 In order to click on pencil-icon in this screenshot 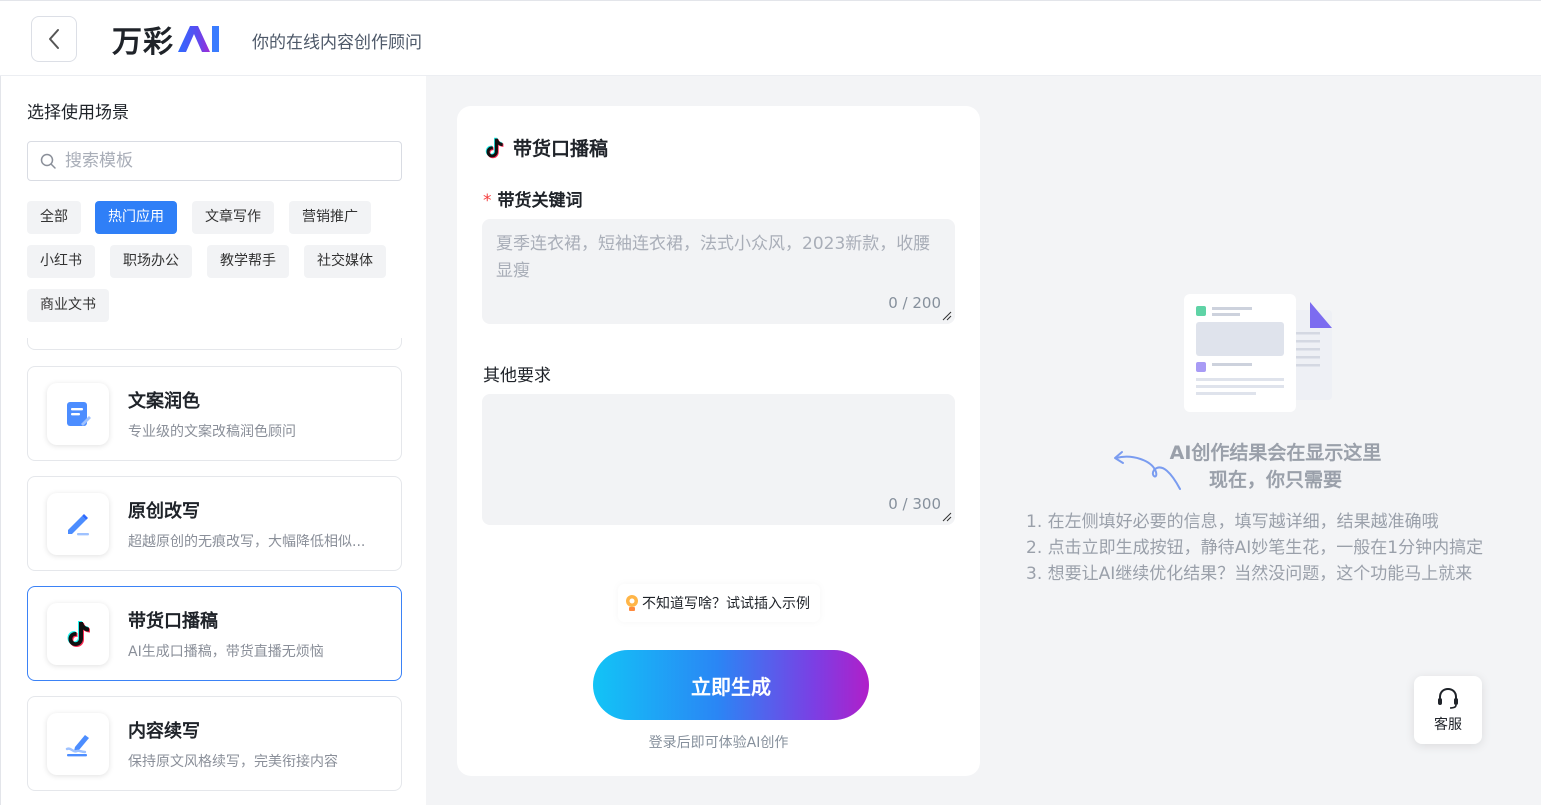, I will do `click(78, 524)`.